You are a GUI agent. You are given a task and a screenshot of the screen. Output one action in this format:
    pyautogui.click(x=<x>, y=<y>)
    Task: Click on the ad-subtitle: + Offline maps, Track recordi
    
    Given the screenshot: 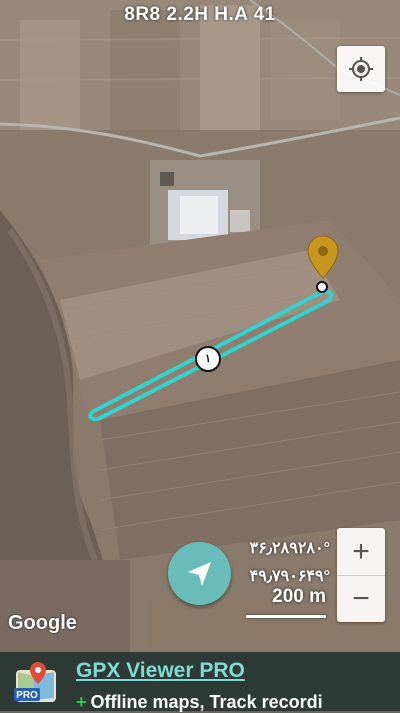 What is the action you would take?
    pyautogui.click(x=238, y=702)
    